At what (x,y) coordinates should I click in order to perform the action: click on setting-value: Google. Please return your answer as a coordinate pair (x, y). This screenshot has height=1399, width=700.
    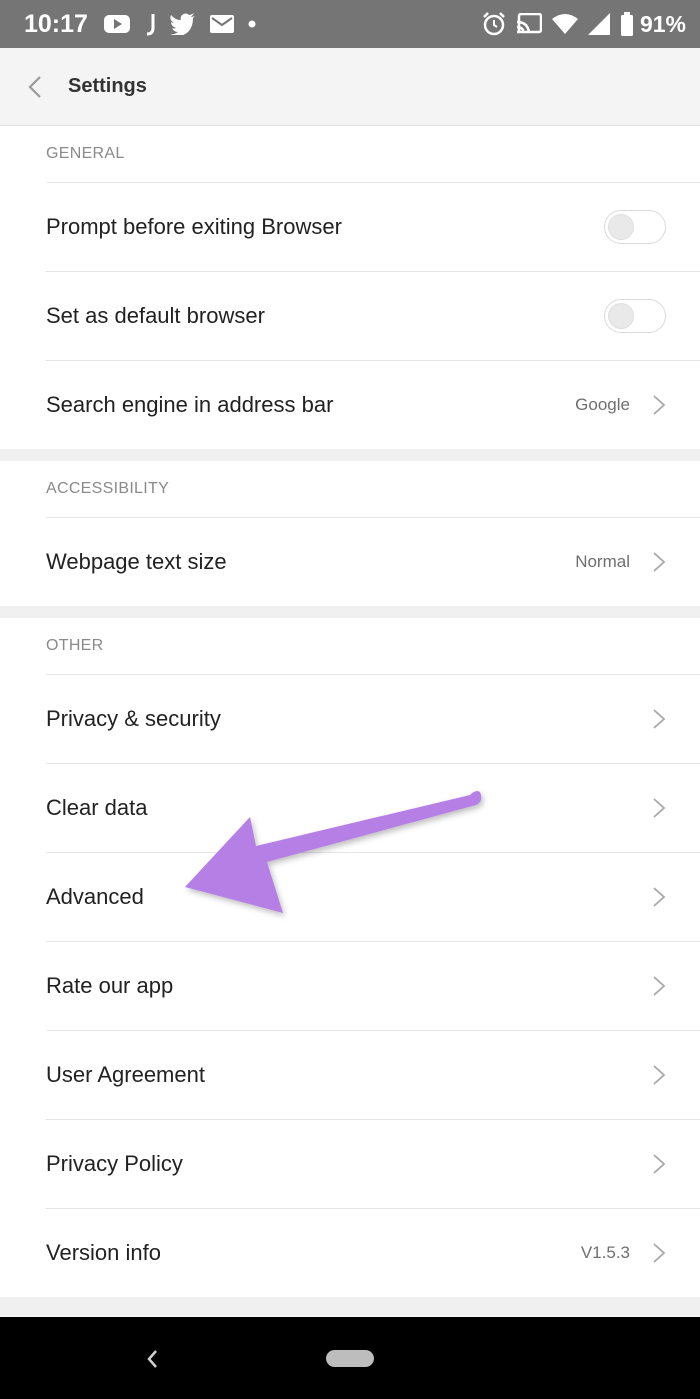
    Looking at the image, I should click on (602, 404).